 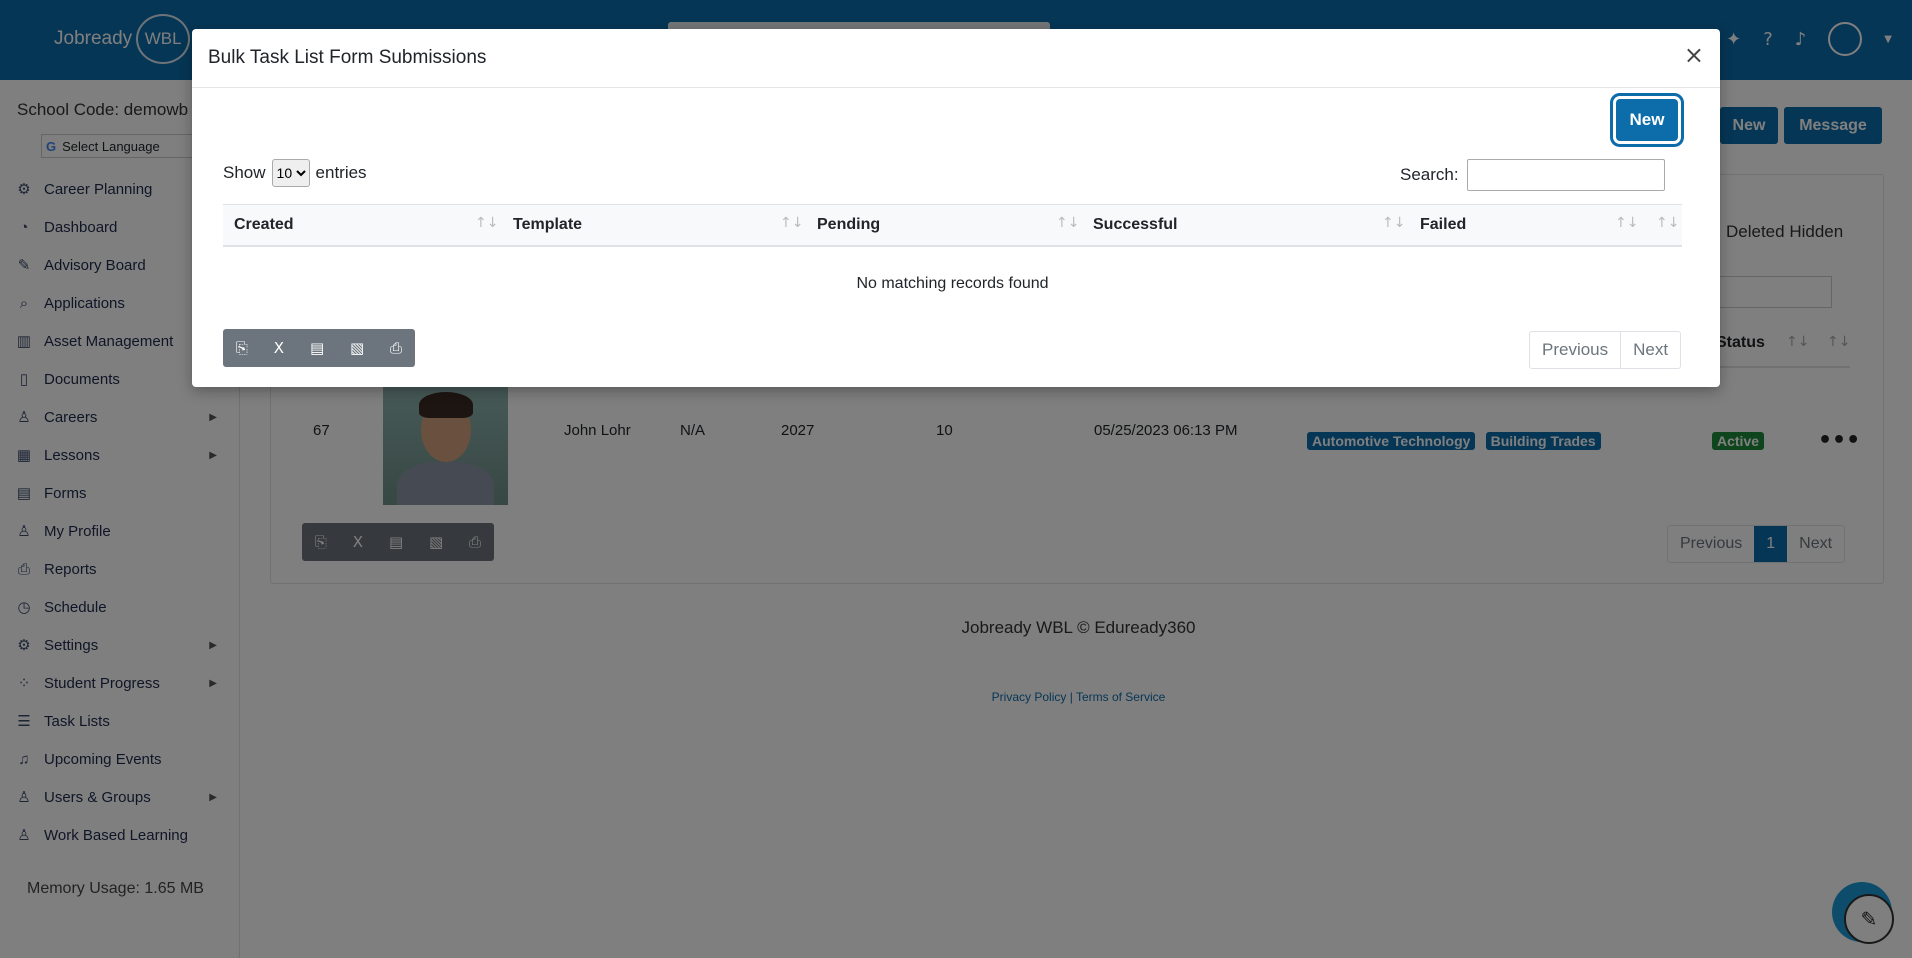 What do you see at coordinates (1694, 55) in the screenshot?
I see `close-icon: ×` at bounding box center [1694, 55].